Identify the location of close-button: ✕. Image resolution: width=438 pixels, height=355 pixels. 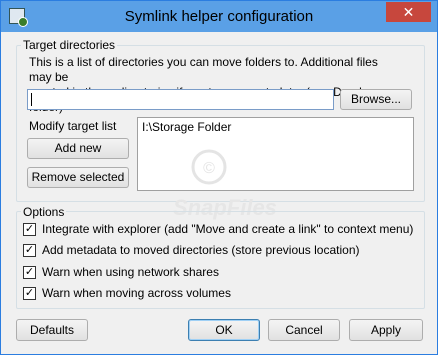
(408, 12).